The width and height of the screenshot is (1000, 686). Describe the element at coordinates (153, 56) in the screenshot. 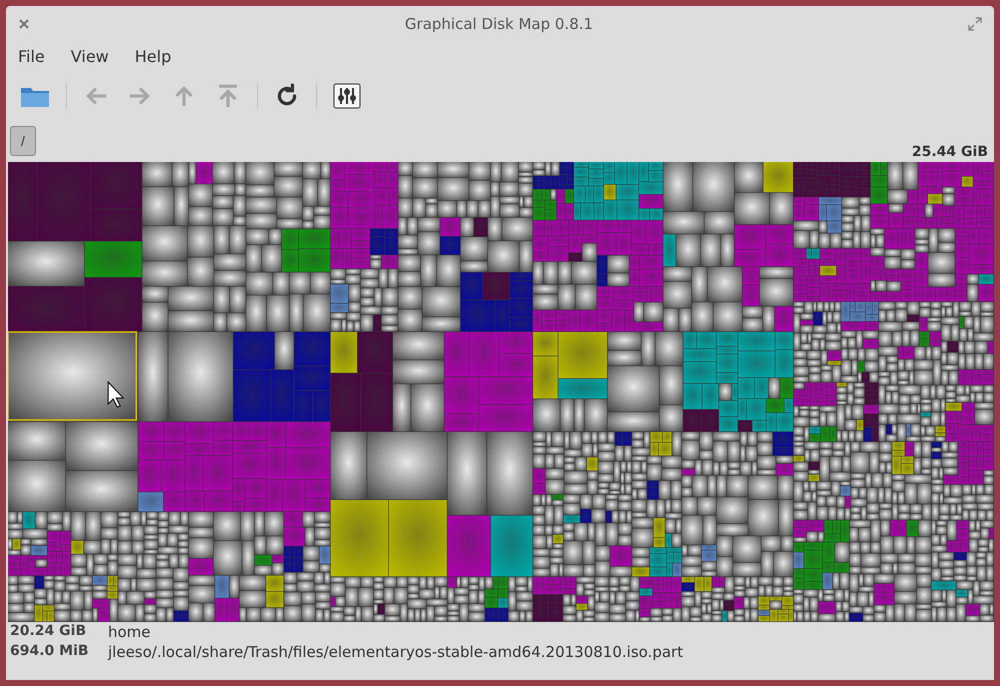

I see `menu-item: Help` at that location.